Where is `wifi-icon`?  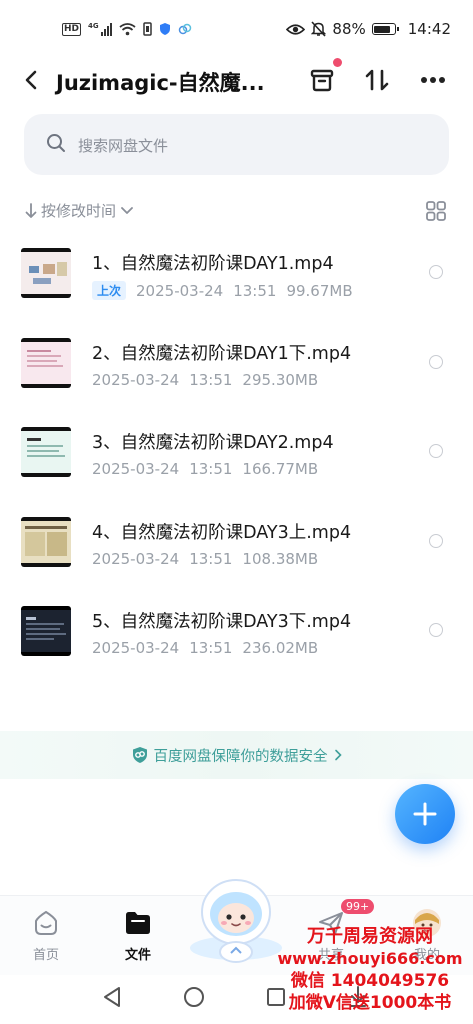
wifi-icon is located at coordinates (127, 29).